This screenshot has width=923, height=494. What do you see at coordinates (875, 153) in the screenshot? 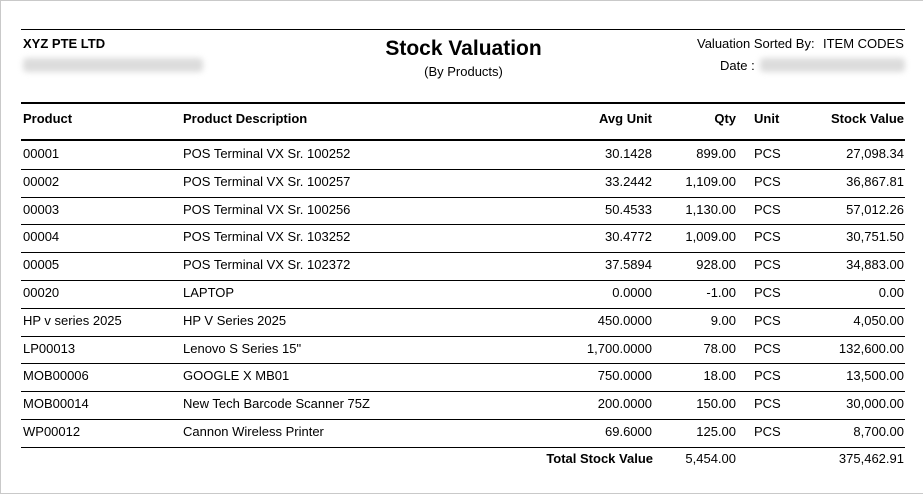
I see `cell-stock-value: 27,098.34` at bounding box center [875, 153].